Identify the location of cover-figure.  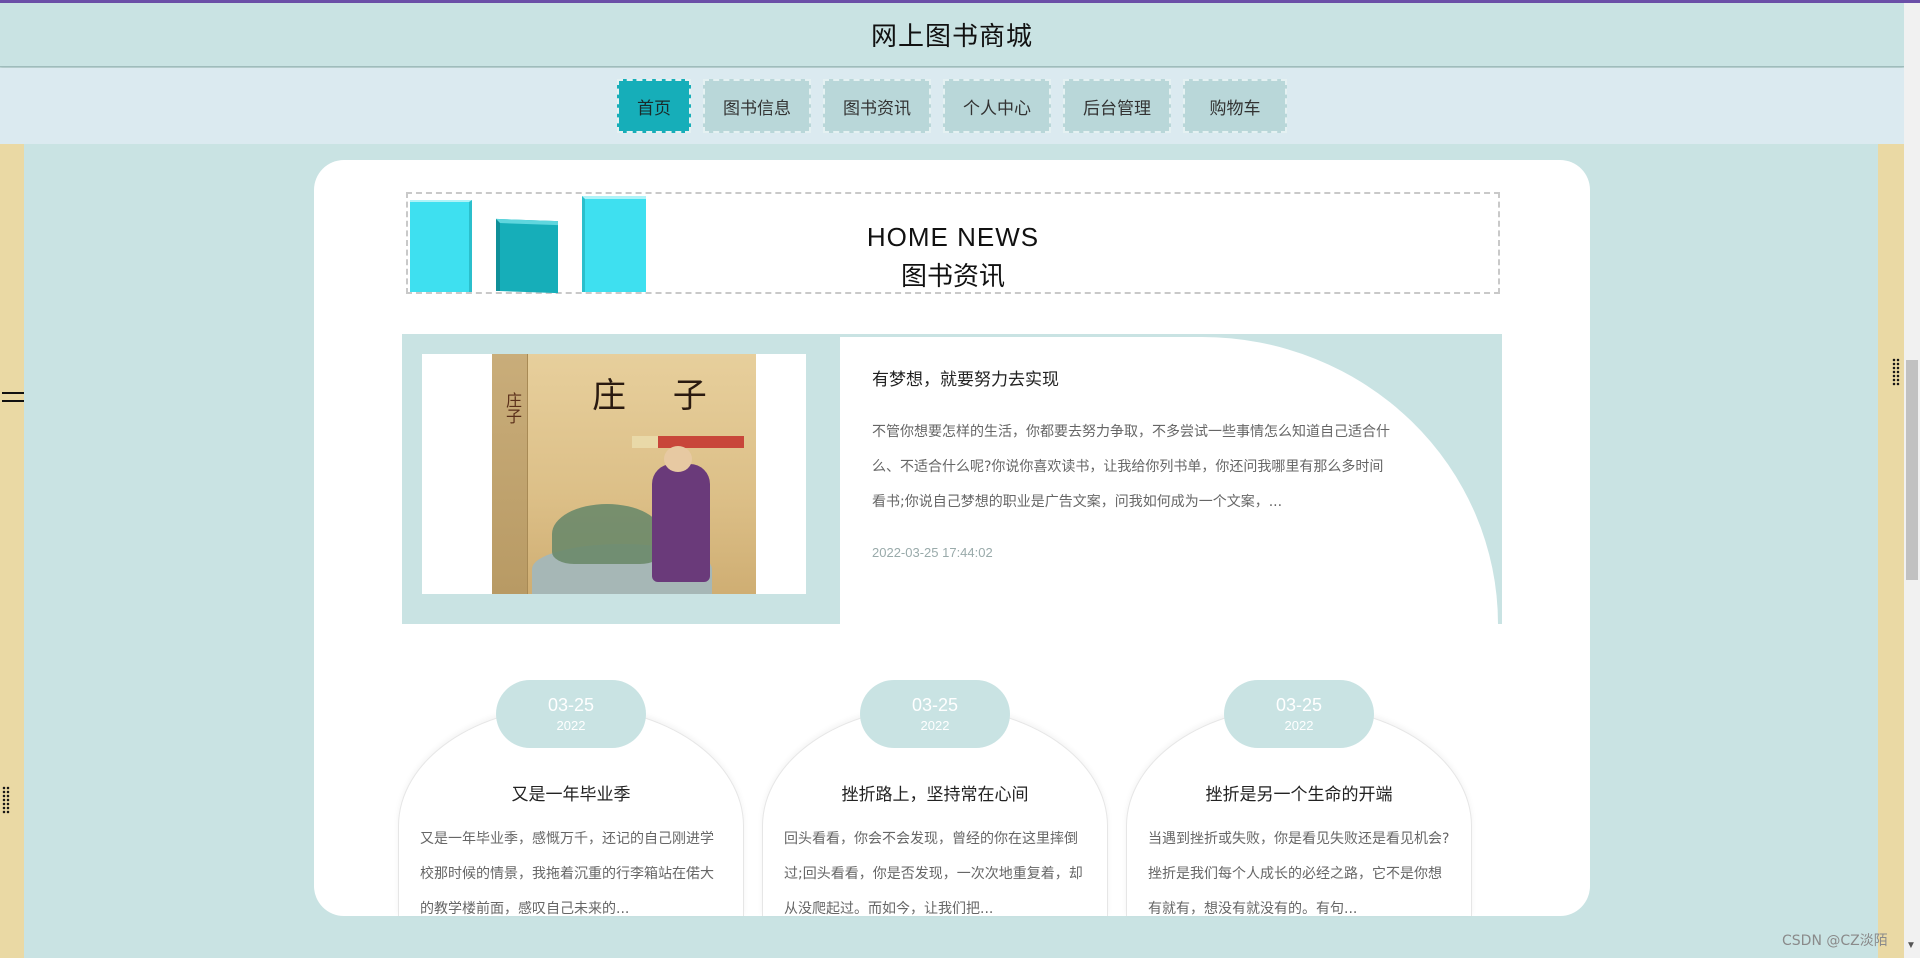
(681, 523).